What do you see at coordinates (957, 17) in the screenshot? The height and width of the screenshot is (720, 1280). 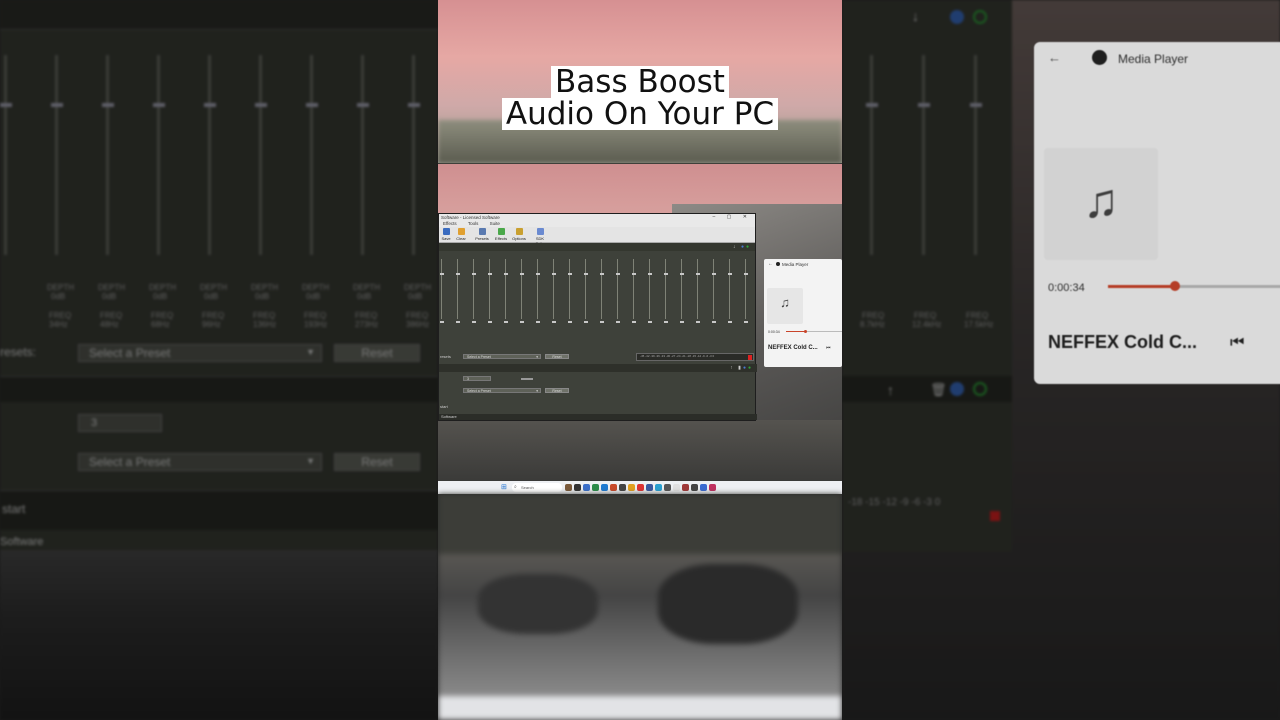 I see `help-icon` at bounding box center [957, 17].